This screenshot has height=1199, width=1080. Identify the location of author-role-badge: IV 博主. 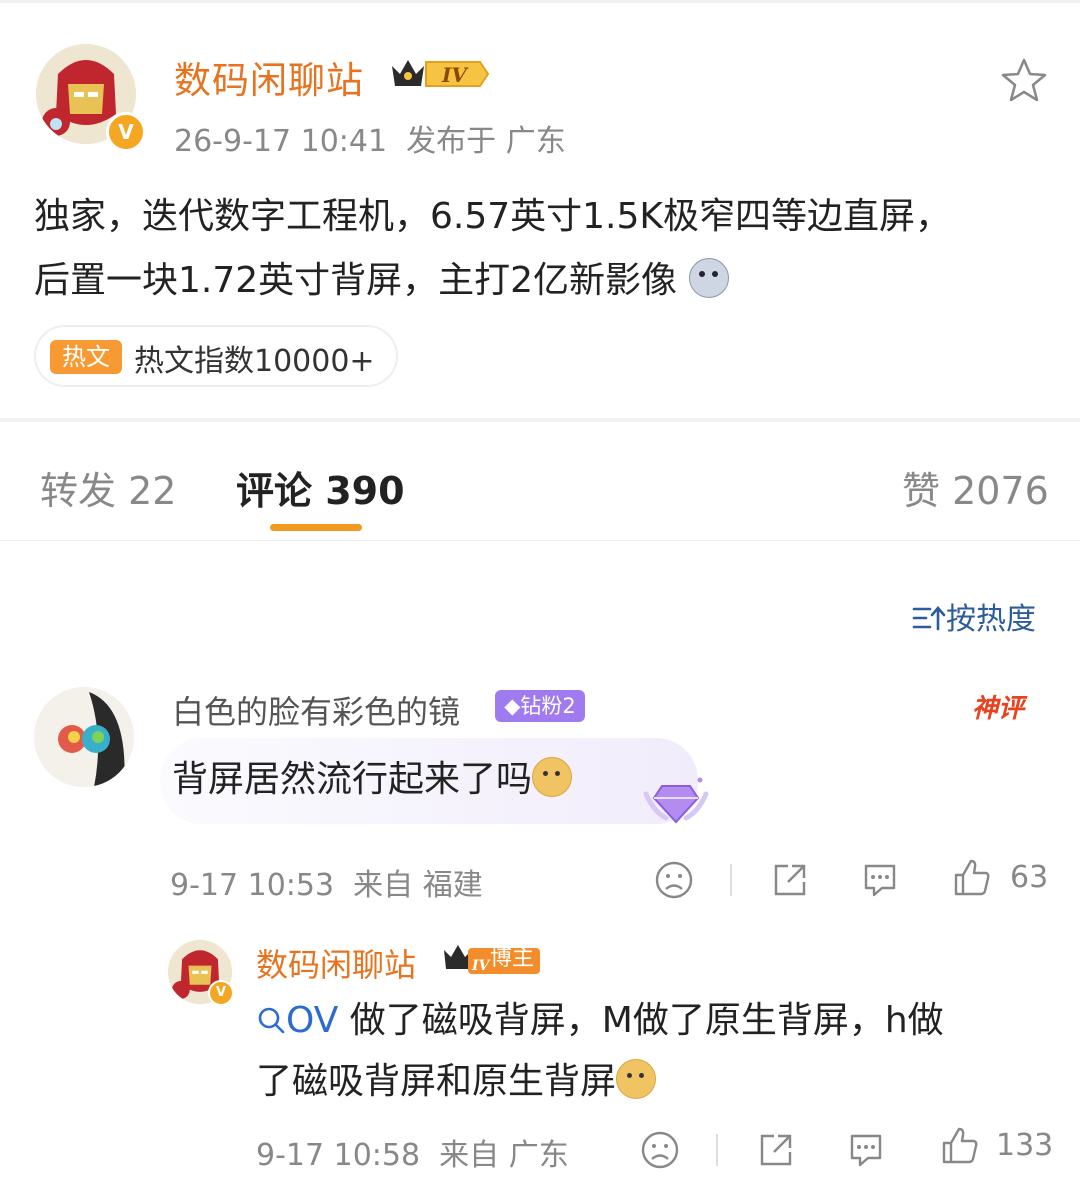
(491, 959).